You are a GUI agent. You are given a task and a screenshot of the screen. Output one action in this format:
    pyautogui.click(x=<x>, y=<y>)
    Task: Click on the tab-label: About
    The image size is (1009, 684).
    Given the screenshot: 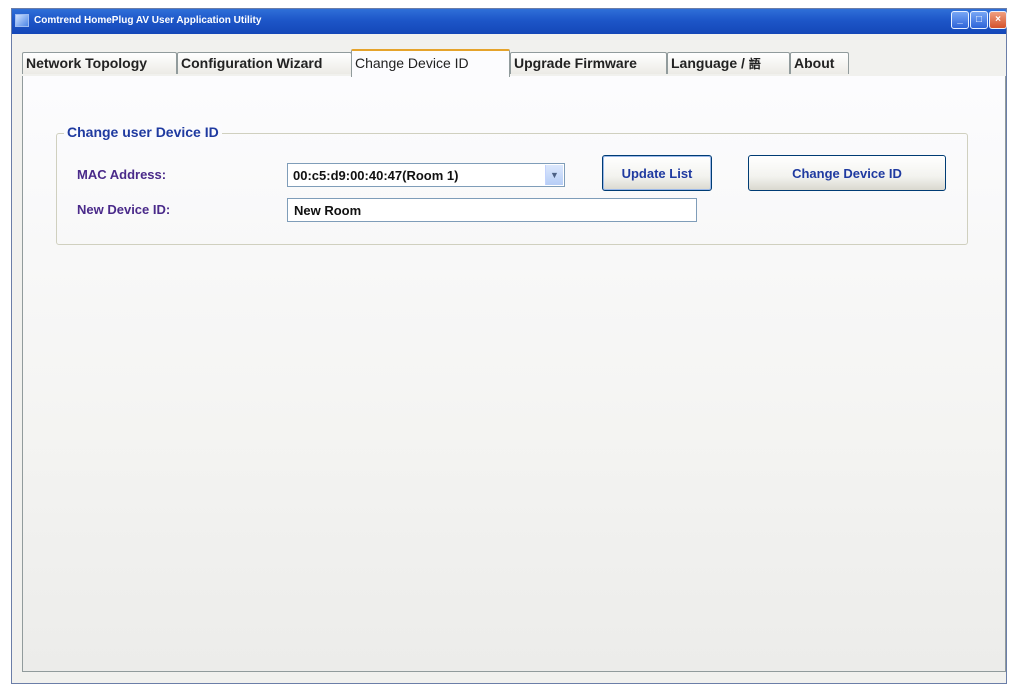 What is the action you would take?
    pyautogui.click(x=814, y=63)
    